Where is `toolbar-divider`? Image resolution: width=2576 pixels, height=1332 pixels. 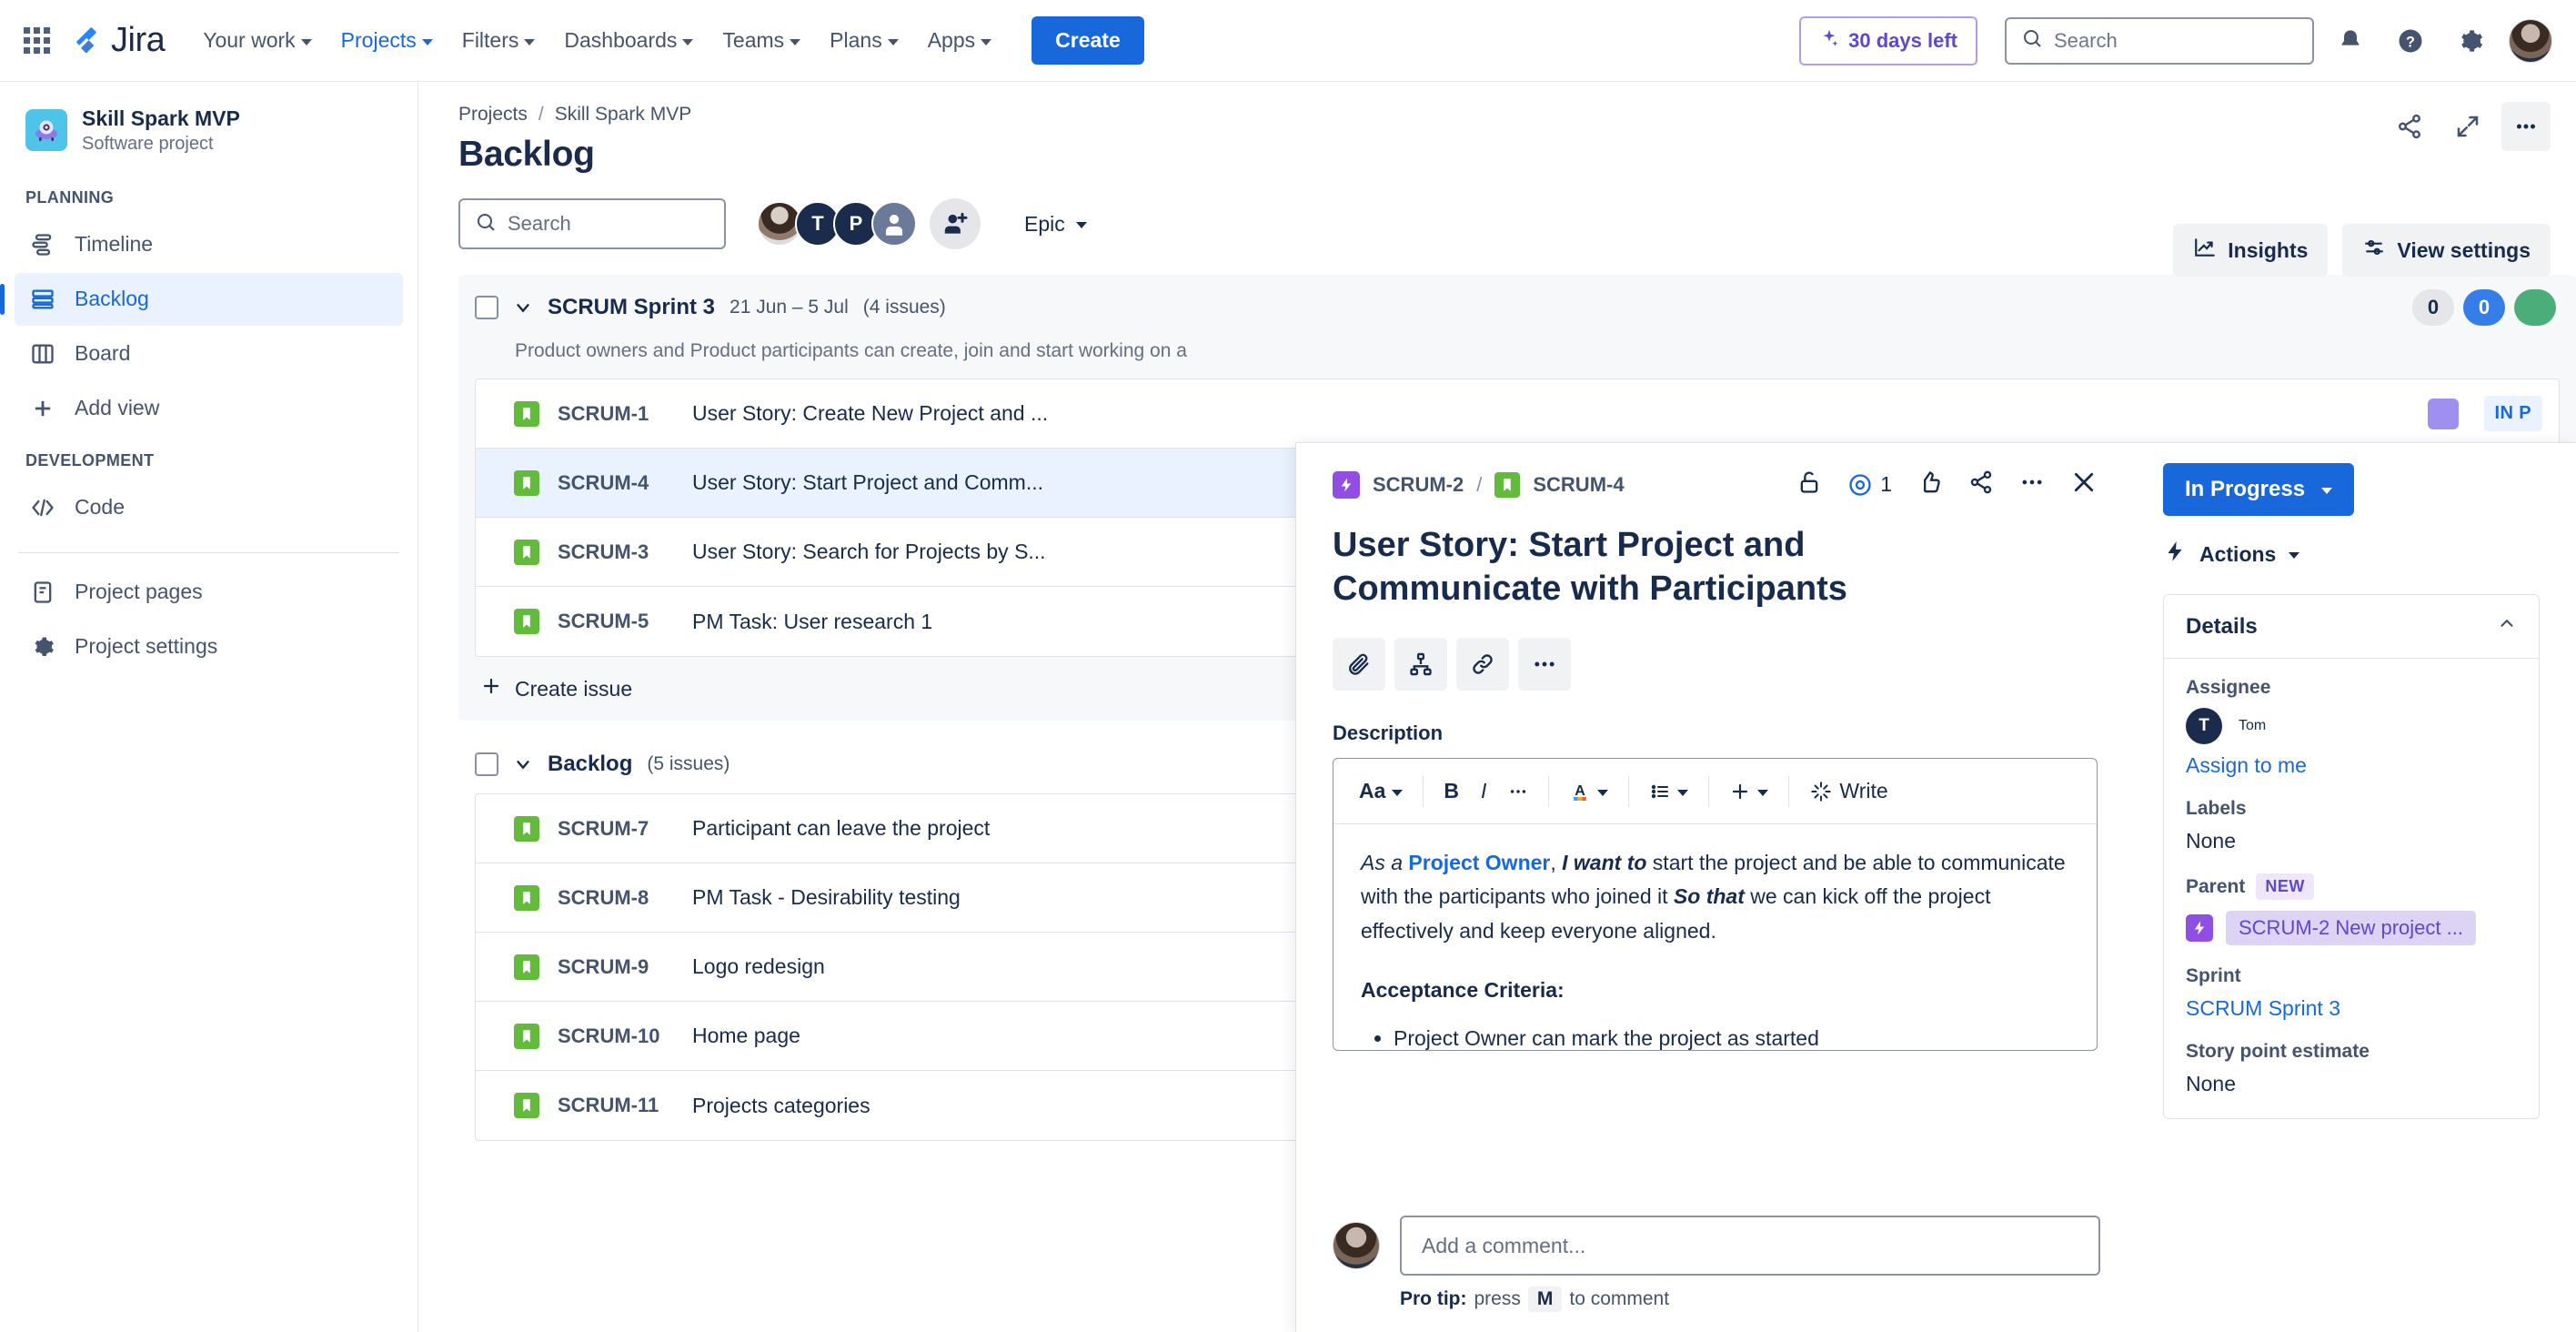 toolbar-divider is located at coordinates (1789, 791).